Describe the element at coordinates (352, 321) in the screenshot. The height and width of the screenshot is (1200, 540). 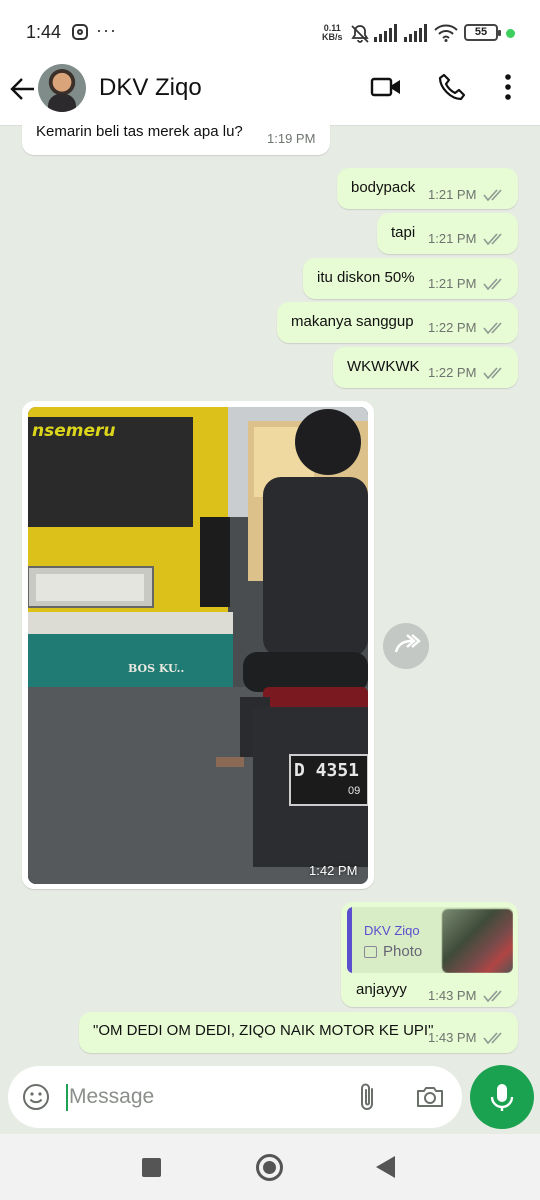
I see `message-text: makanya sanggup` at that location.